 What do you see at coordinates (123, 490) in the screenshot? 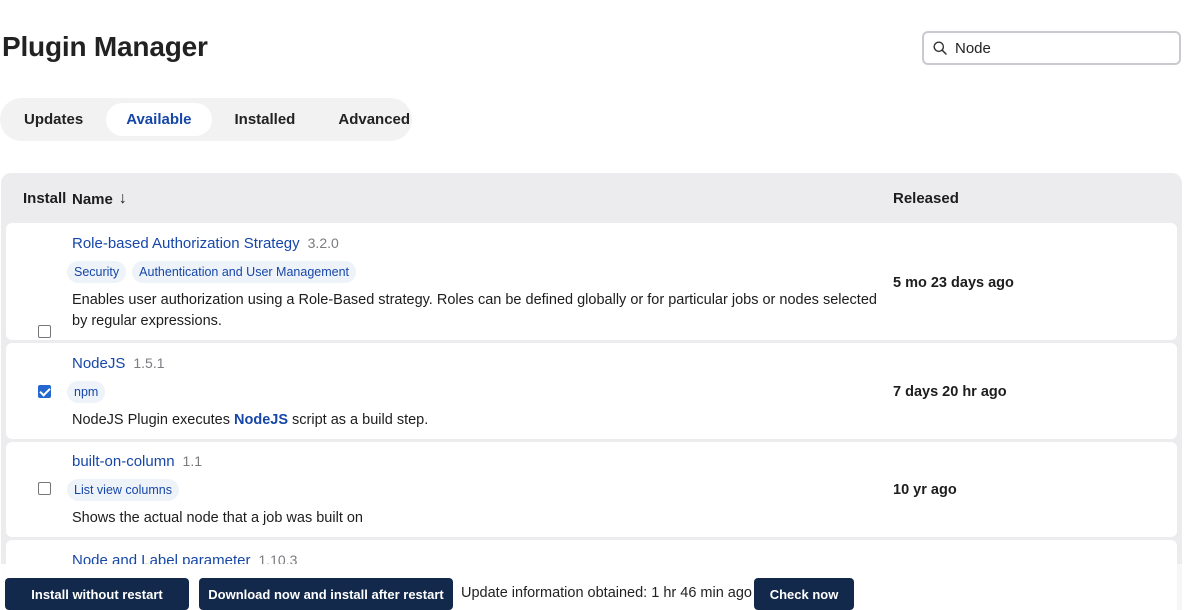
I see `tag-list-view-columns: List view columns` at bounding box center [123, 490].